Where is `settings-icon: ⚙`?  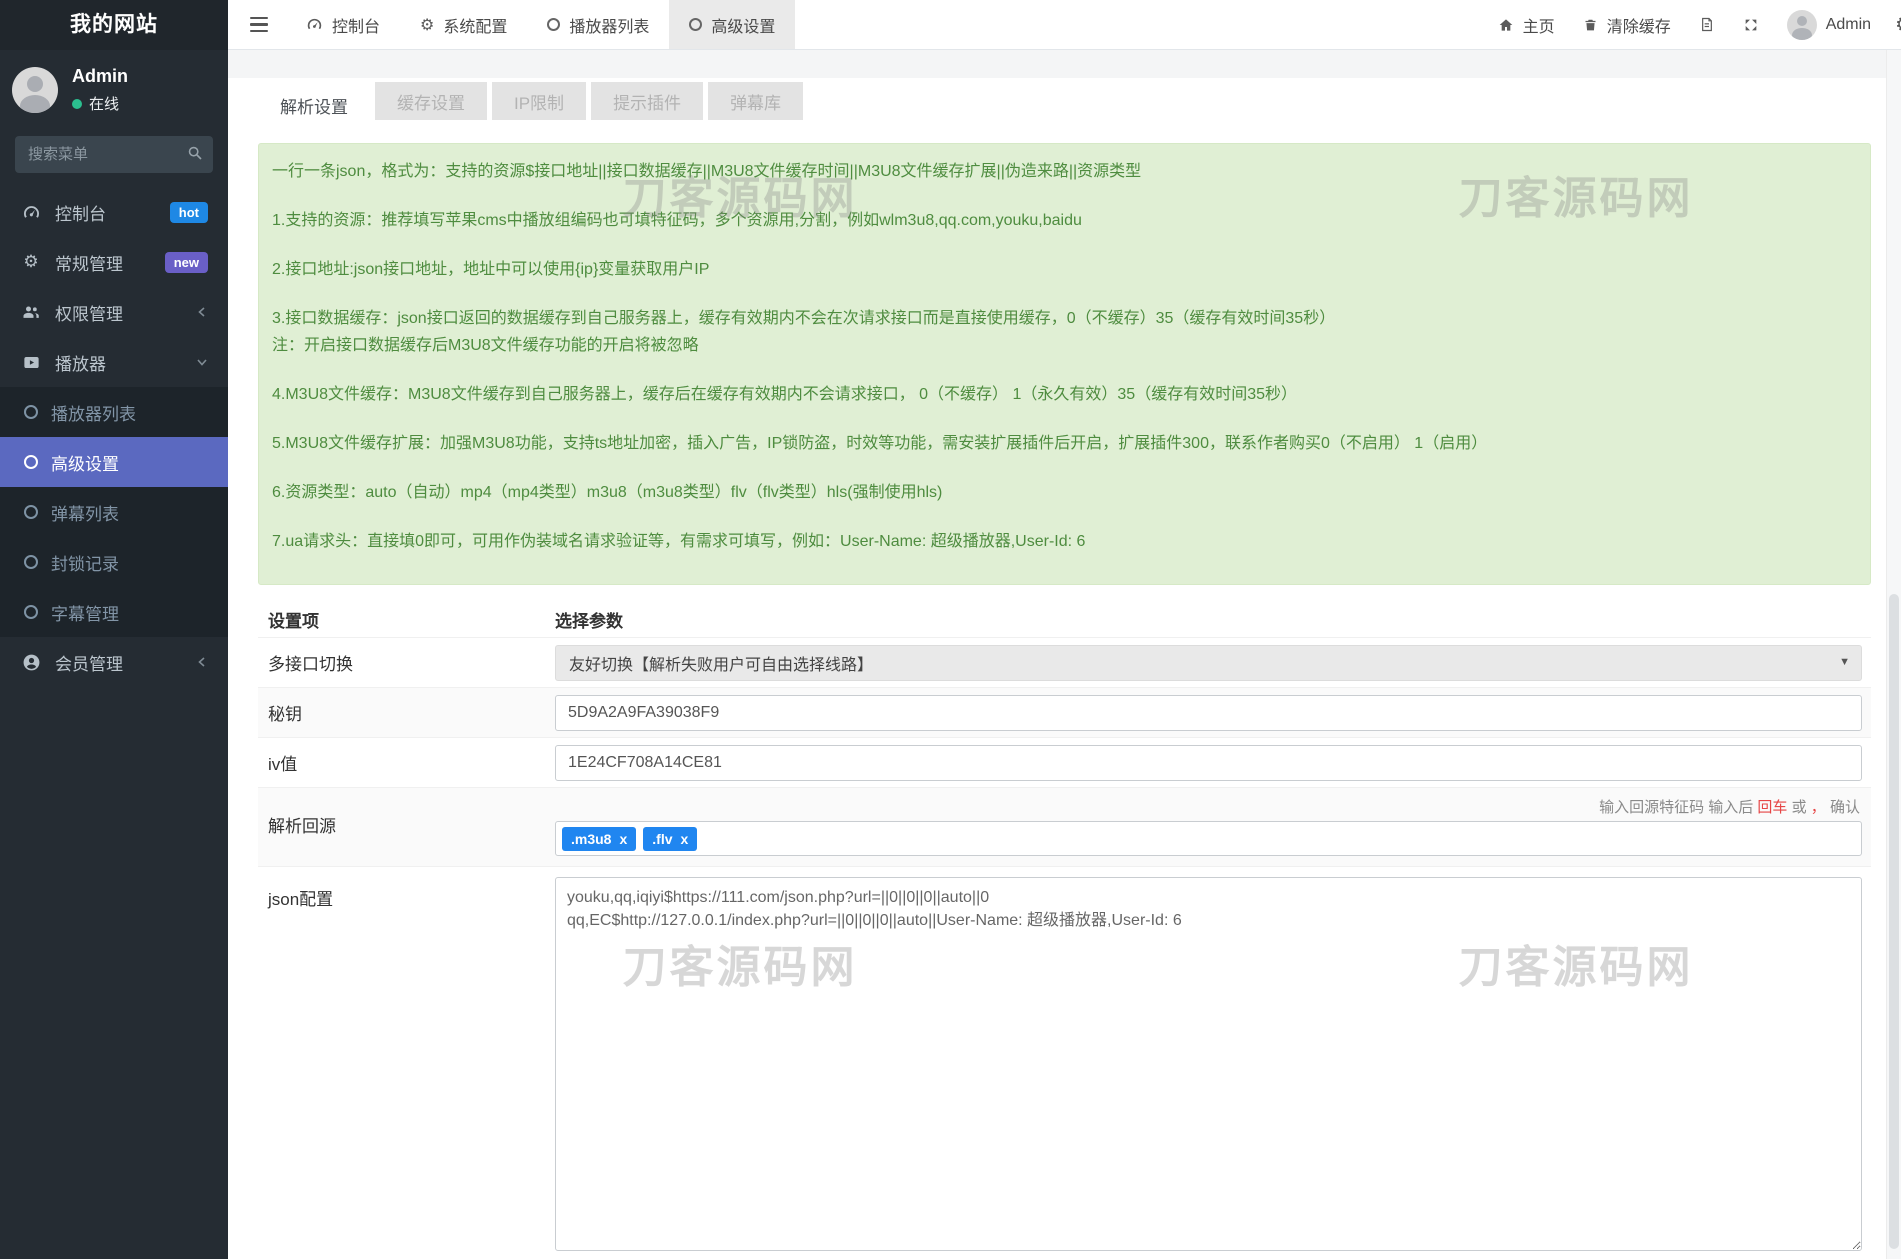 settings-icon: ⚙ is located at coordinates (1893, 24).